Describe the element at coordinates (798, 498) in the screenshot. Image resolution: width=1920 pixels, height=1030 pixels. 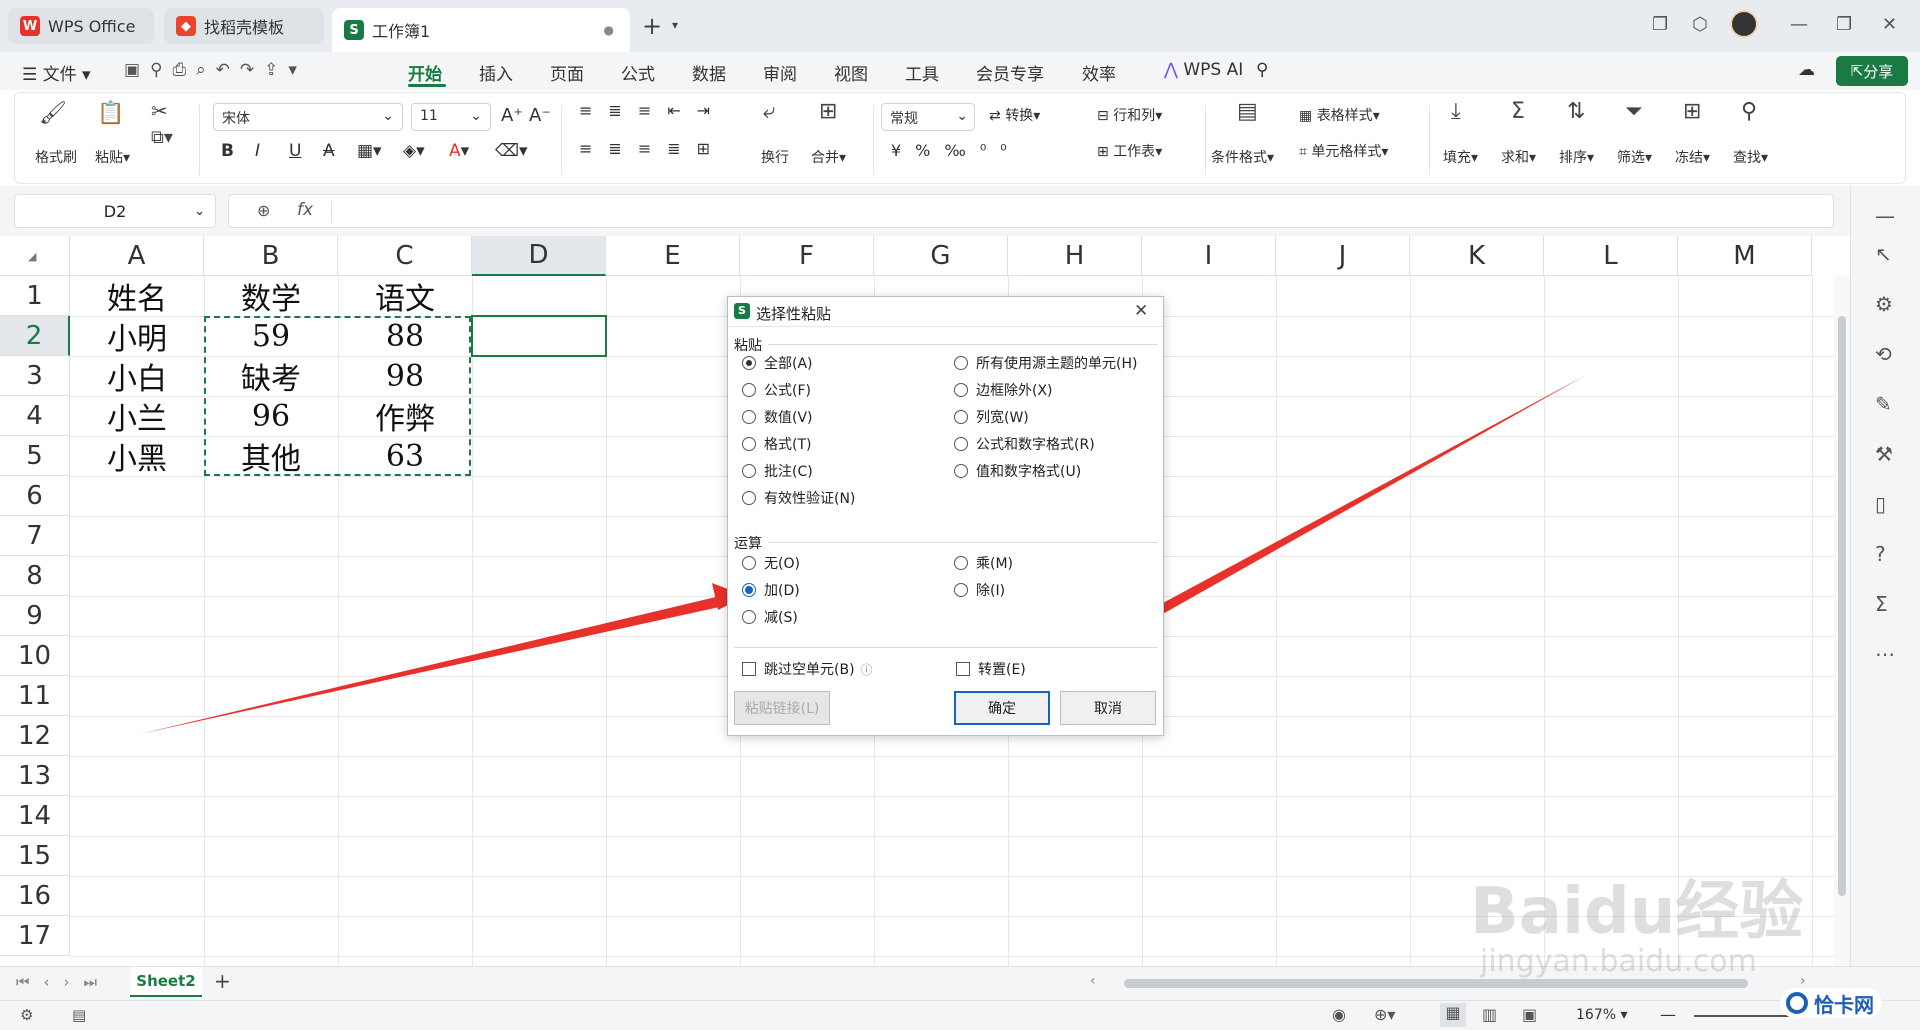
I see `paste-left-radio-5: 有效性验证(N)` at that location.